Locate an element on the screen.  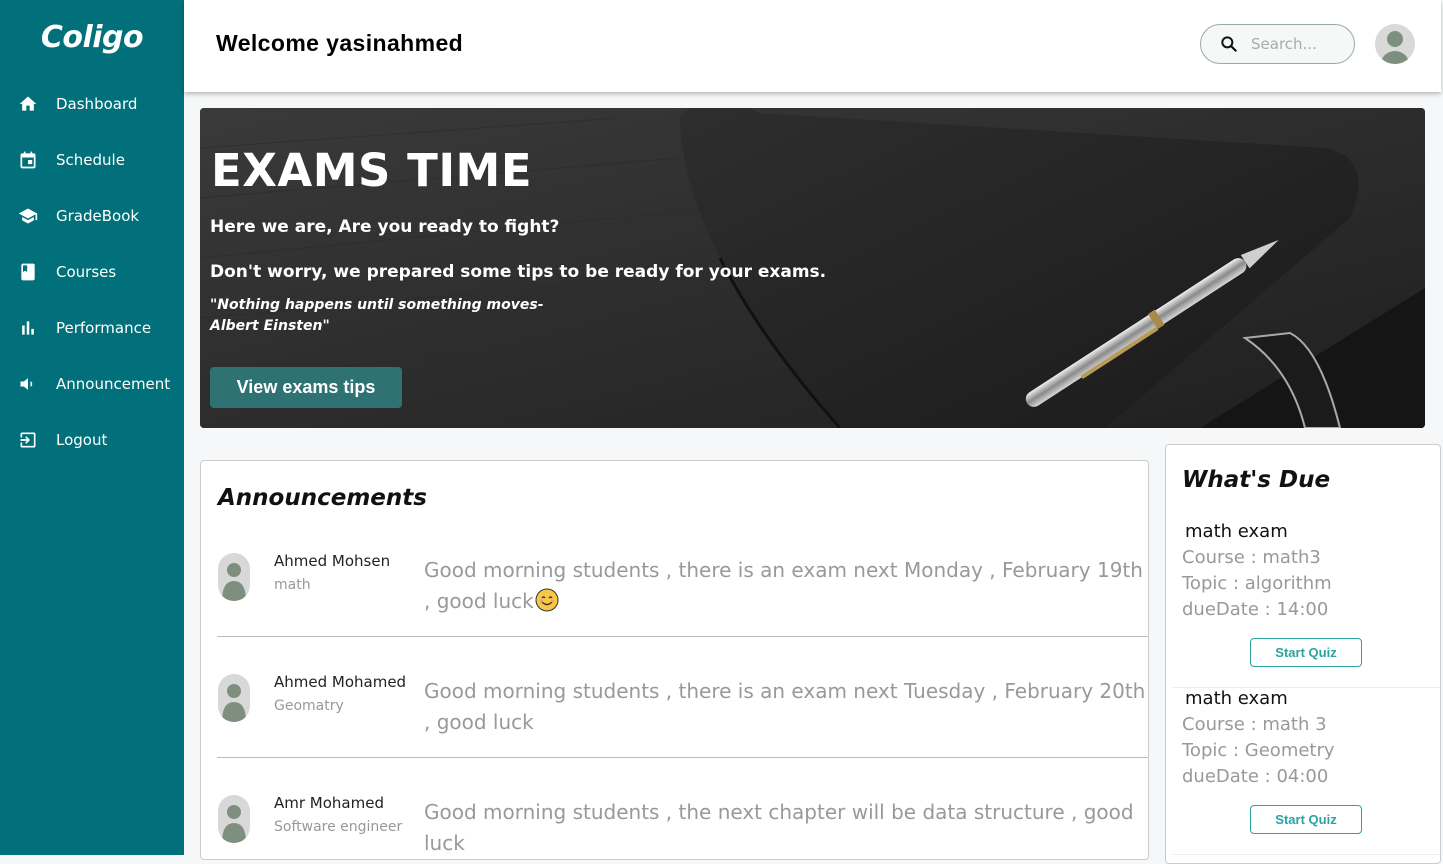
graduation-cap-icon is located at coordinates (28, 216).